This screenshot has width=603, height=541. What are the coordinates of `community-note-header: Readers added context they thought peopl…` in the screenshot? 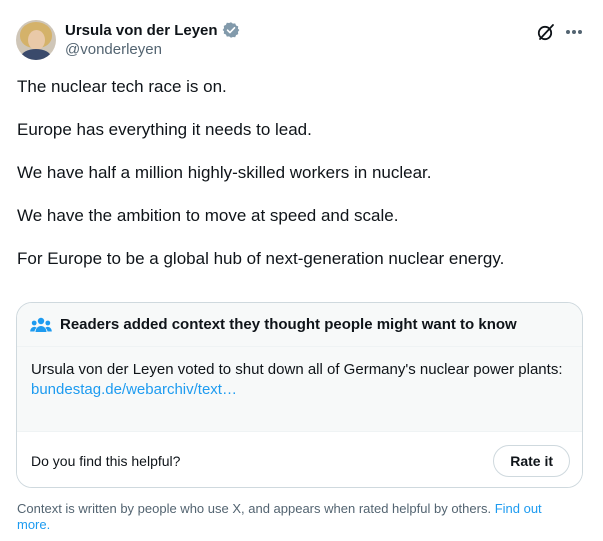 It's located at (299, 325).